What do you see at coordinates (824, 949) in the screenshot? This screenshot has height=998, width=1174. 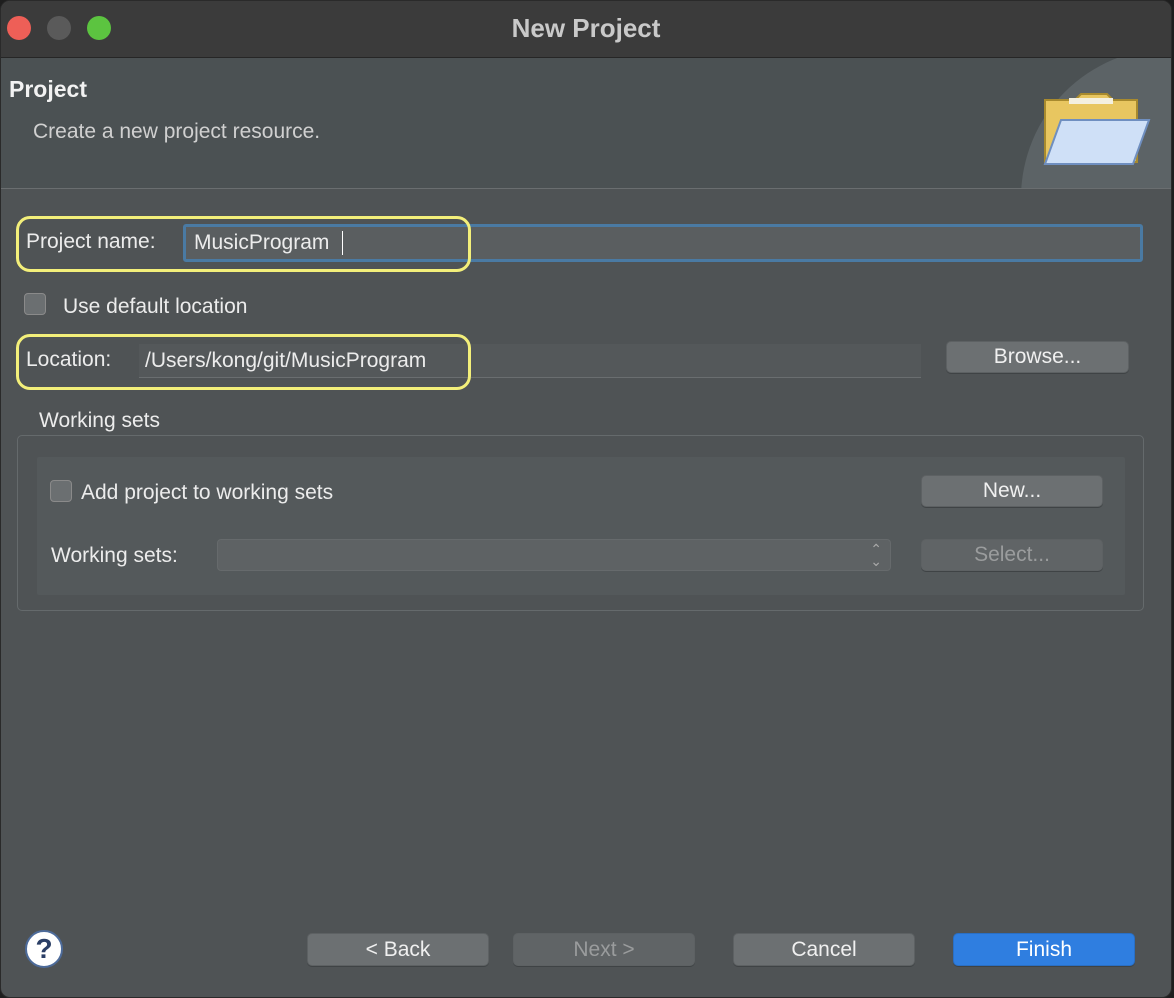 I see `cancel-button: Cancel` at bounding box center [824, 949].